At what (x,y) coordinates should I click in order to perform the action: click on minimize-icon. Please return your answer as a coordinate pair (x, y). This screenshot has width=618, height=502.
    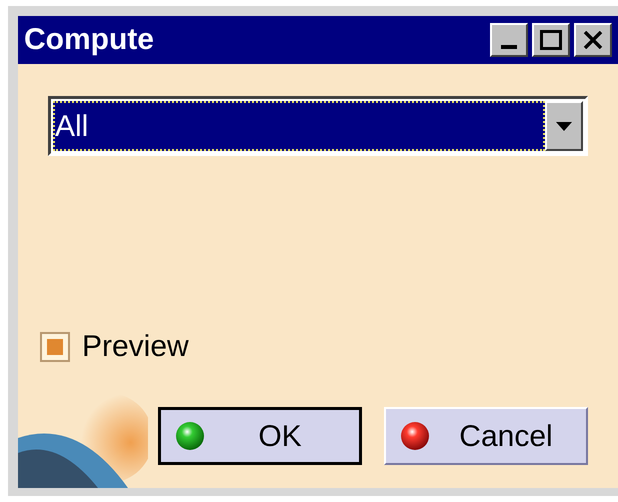
    Looking at the image, I should click on (509, 47).